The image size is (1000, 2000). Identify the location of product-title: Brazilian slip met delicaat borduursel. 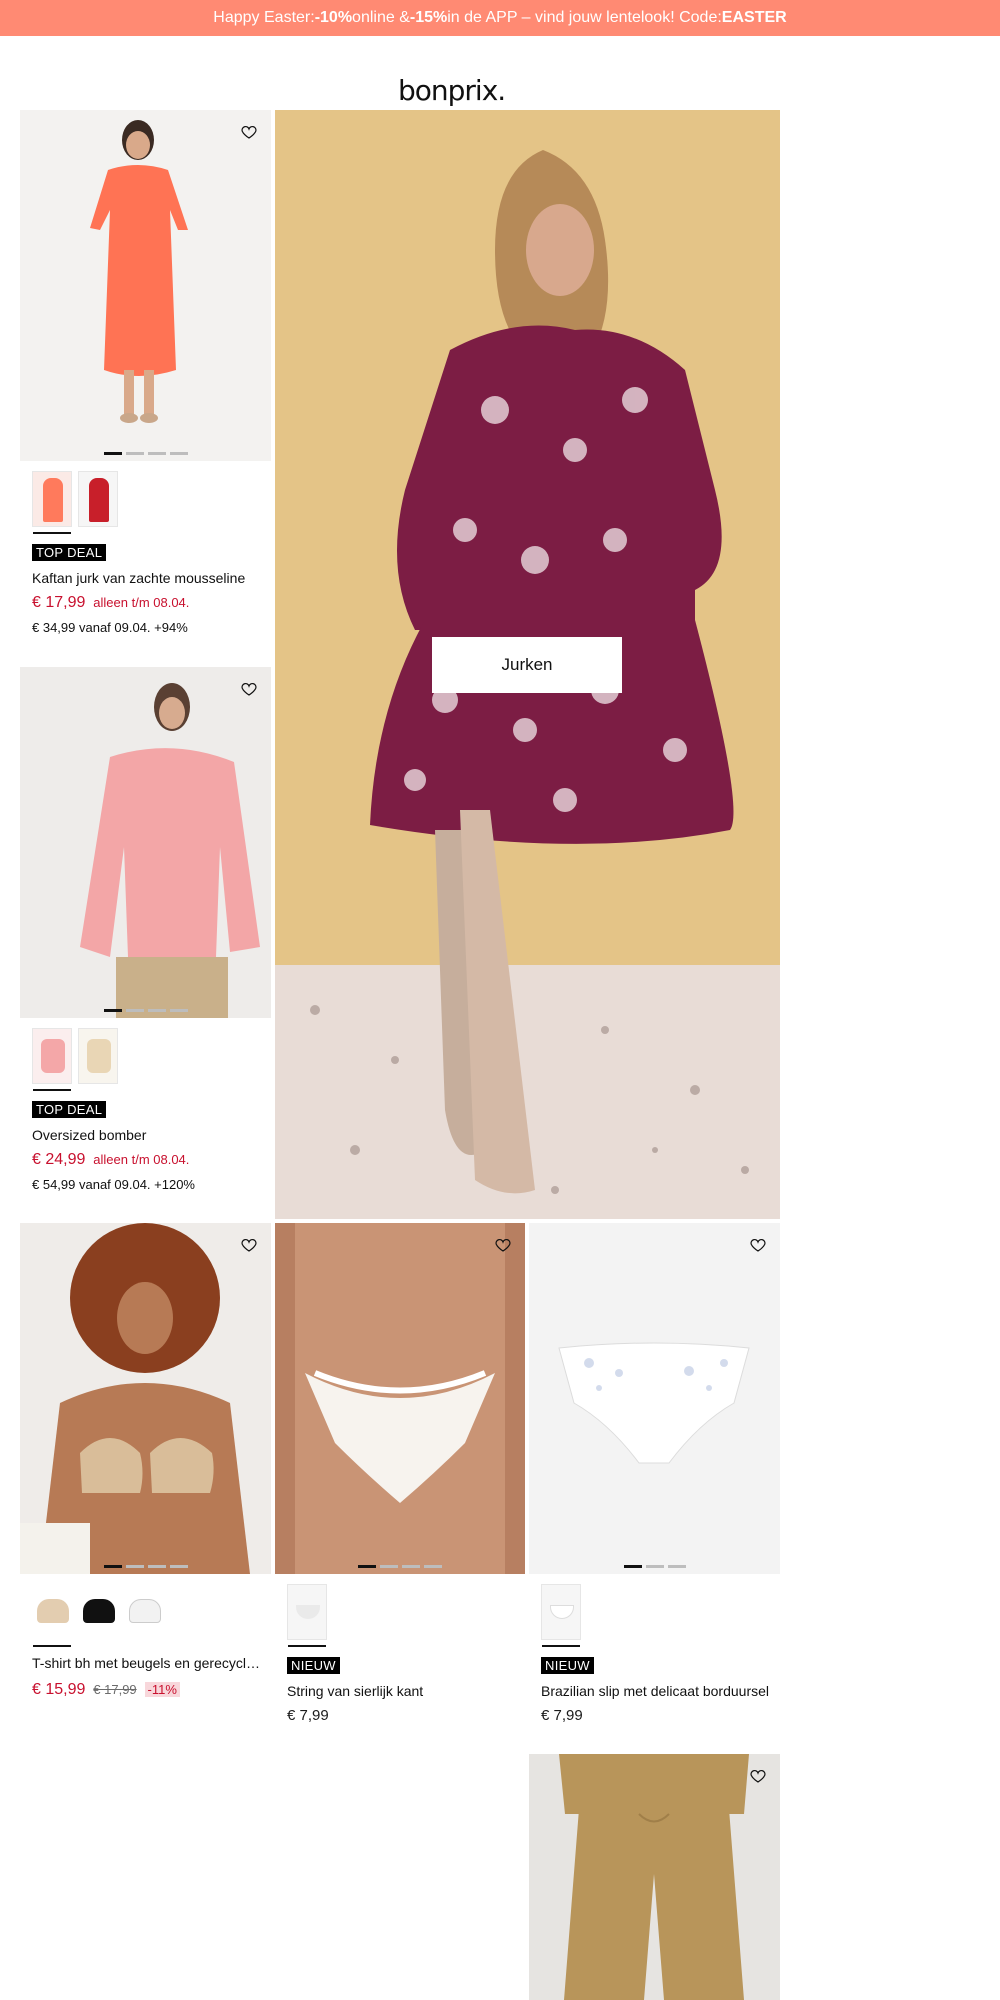
(658, 1691).